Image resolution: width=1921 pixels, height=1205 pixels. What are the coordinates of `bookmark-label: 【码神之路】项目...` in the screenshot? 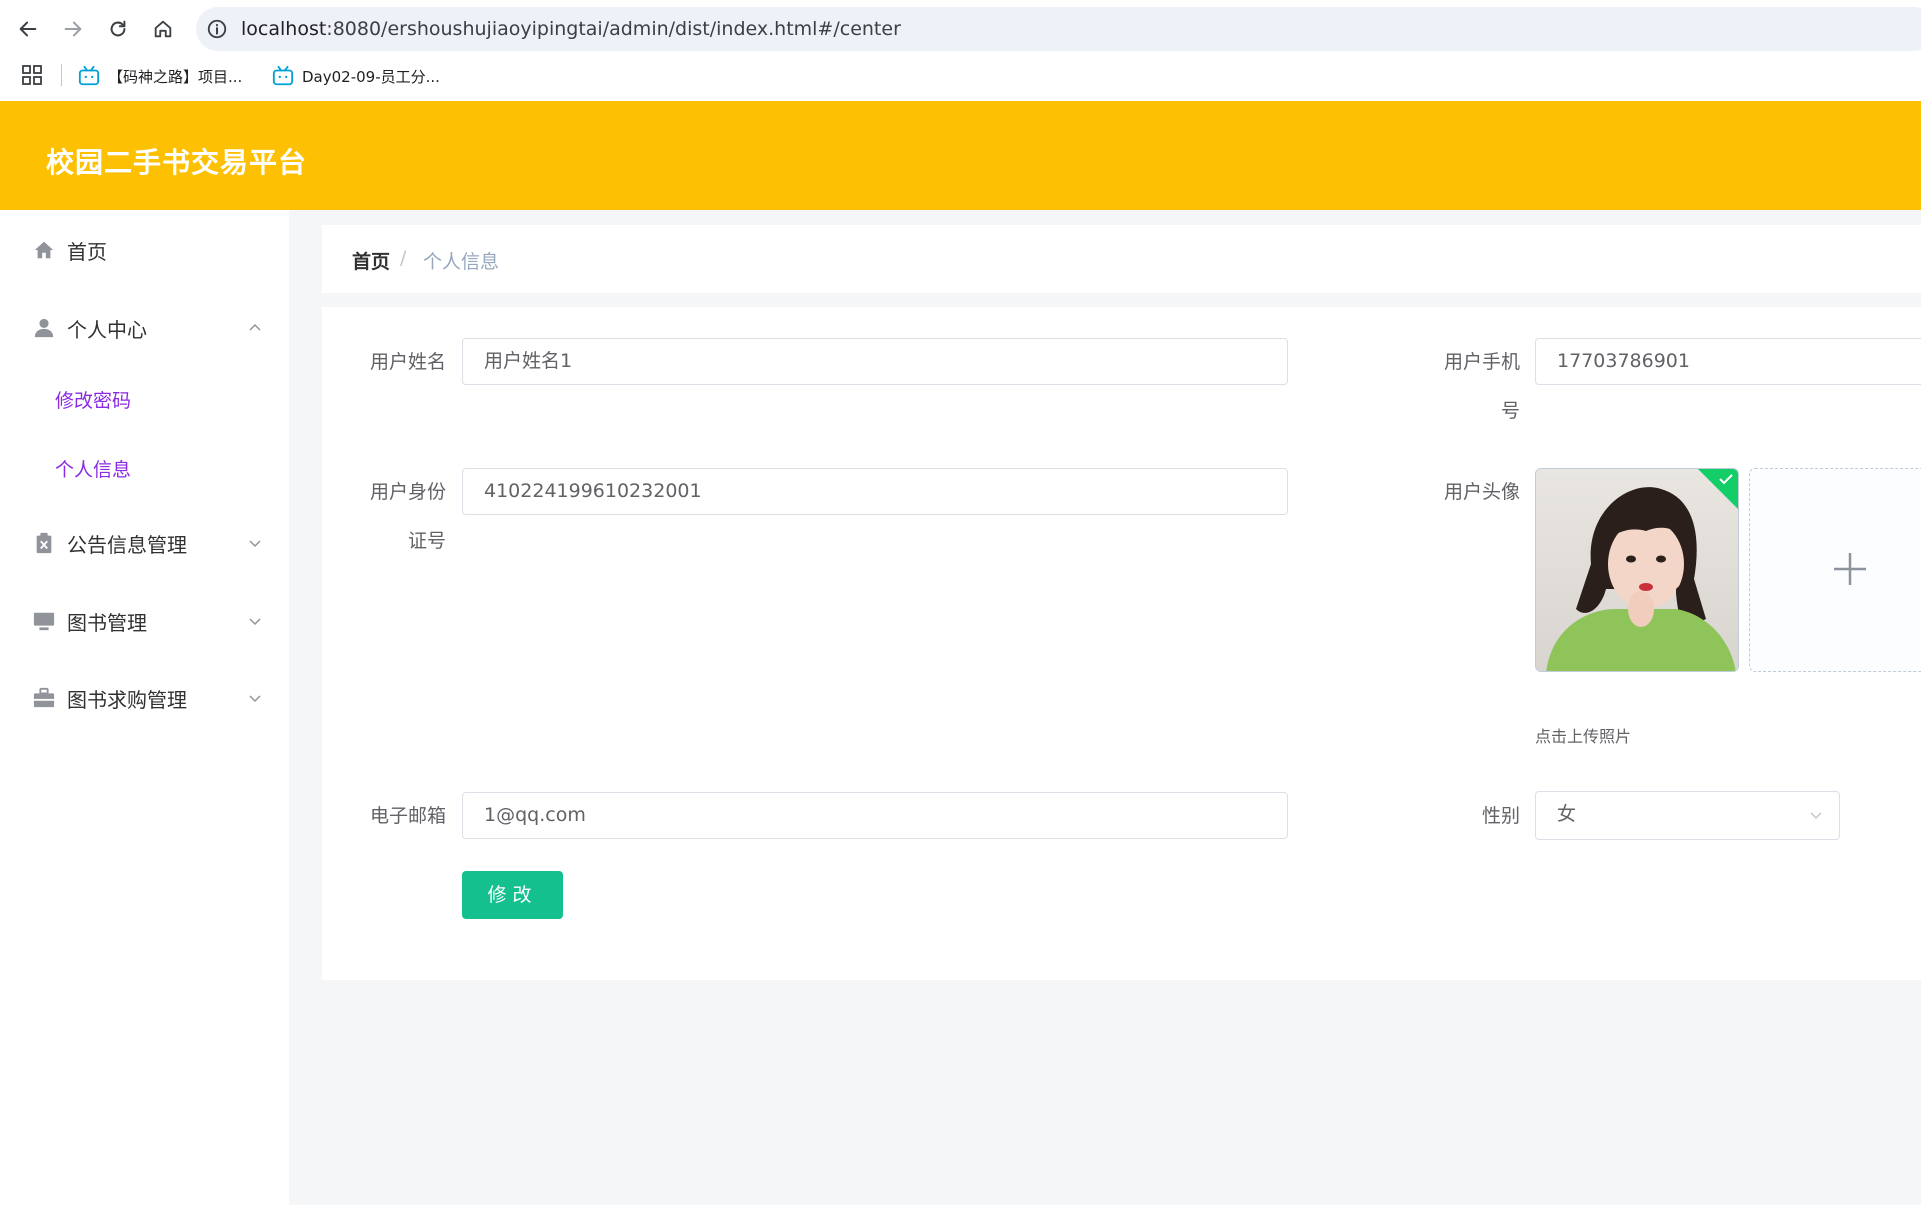 It's located at (175, 76).